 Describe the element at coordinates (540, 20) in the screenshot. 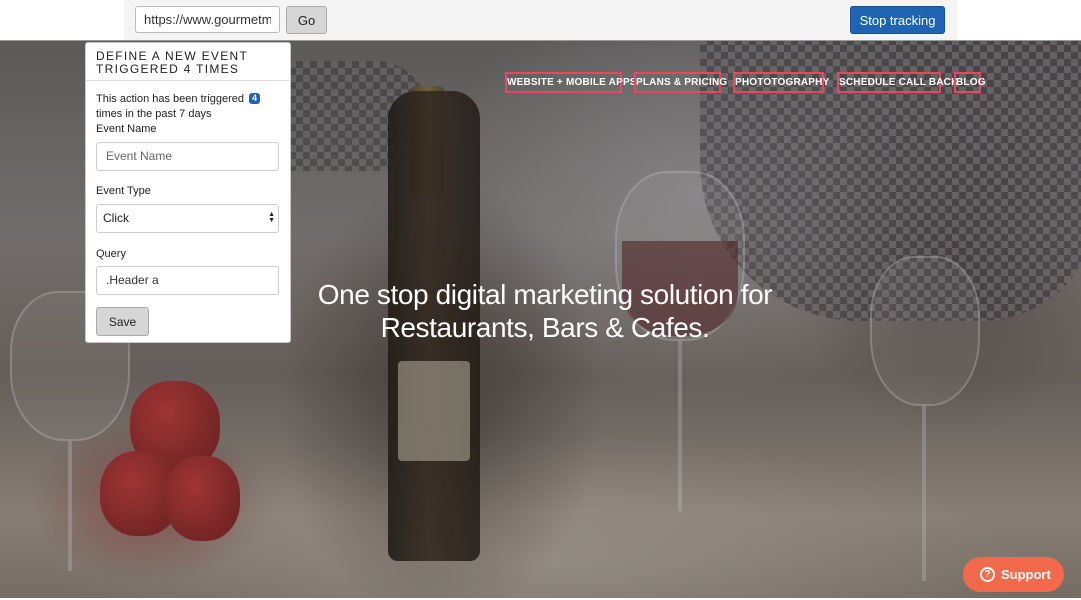

I see `tracking-toolbar: Go Stop tracking` at that location.